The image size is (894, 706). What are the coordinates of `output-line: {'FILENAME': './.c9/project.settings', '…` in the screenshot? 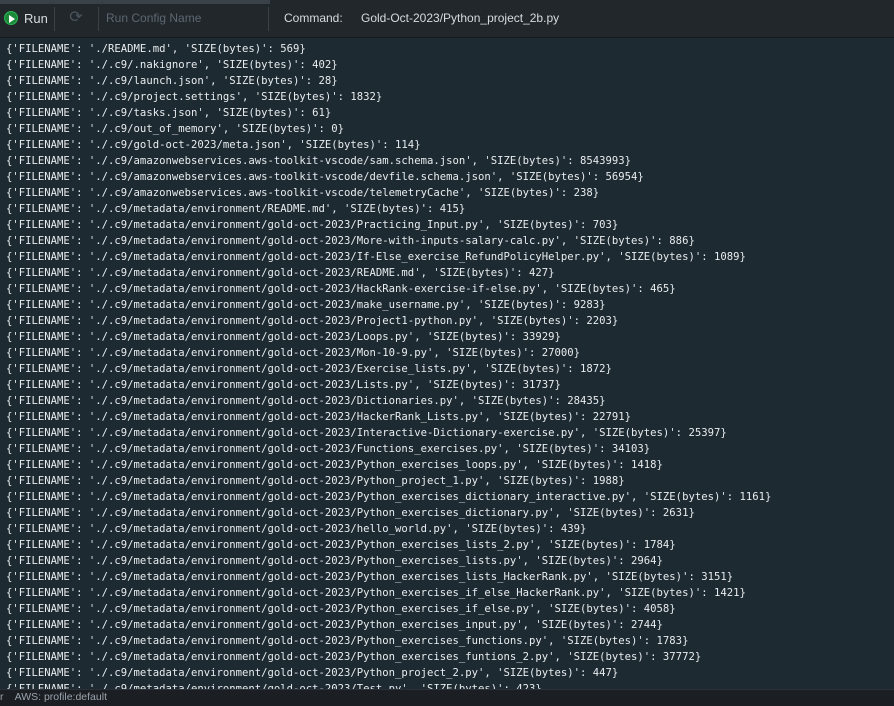 It's located at (194, 97).